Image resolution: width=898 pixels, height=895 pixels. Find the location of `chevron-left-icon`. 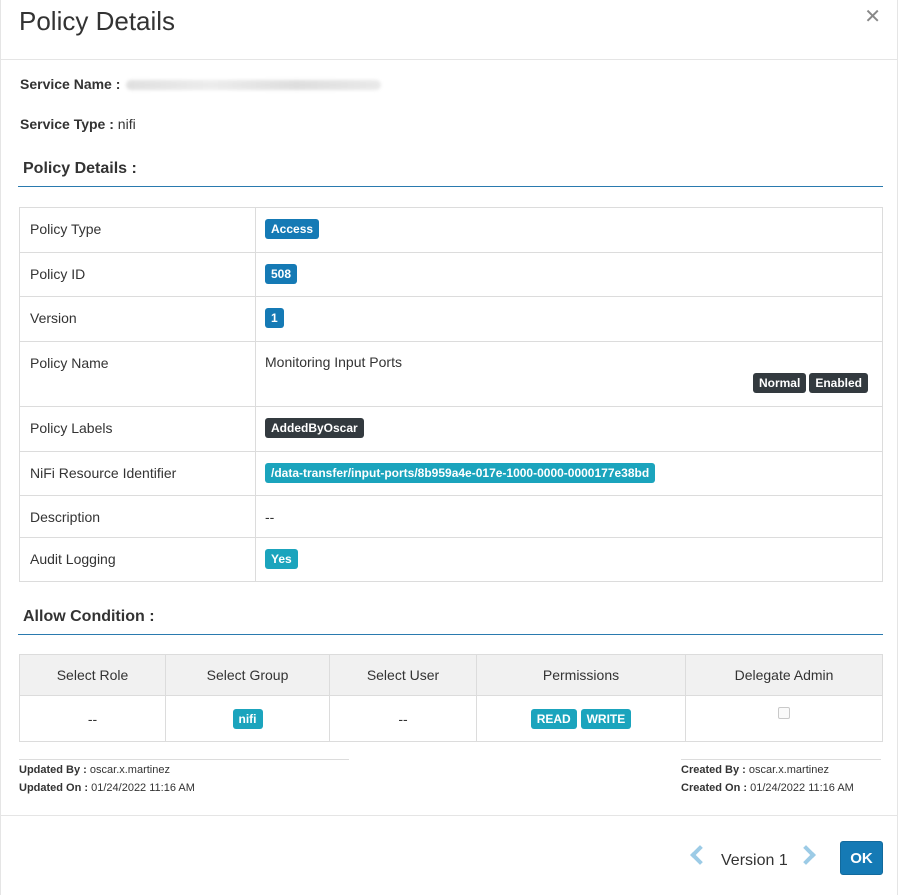

chevron-left-icon is located at coordinates (700, 855).